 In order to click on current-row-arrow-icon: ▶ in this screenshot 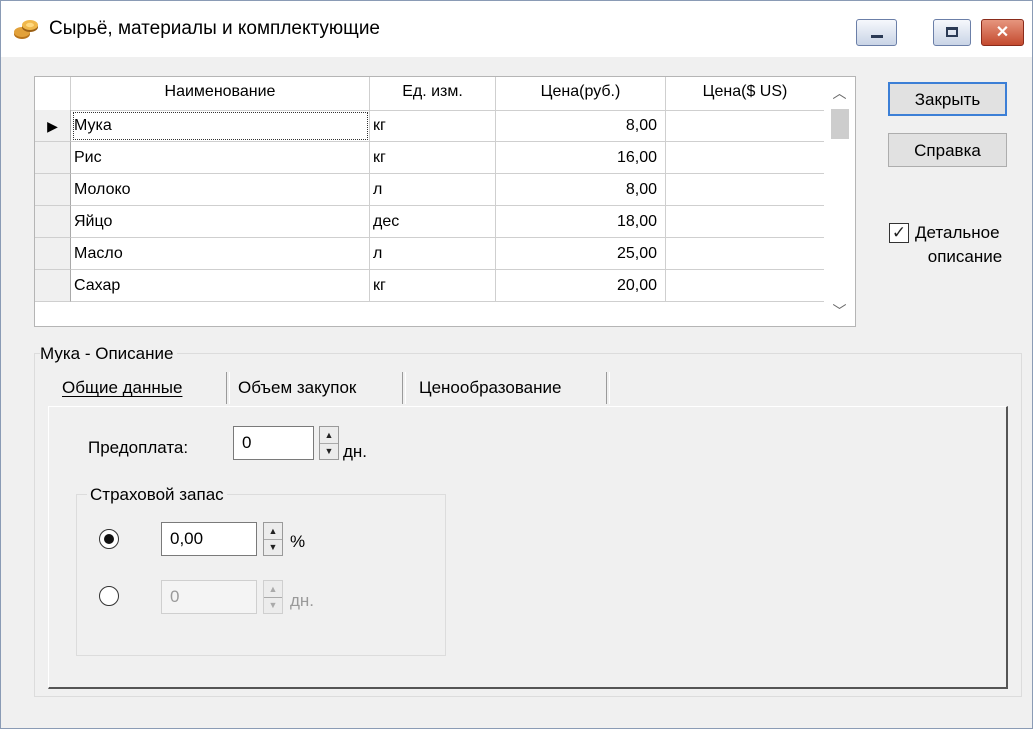, I will do `click(52, 126)`.